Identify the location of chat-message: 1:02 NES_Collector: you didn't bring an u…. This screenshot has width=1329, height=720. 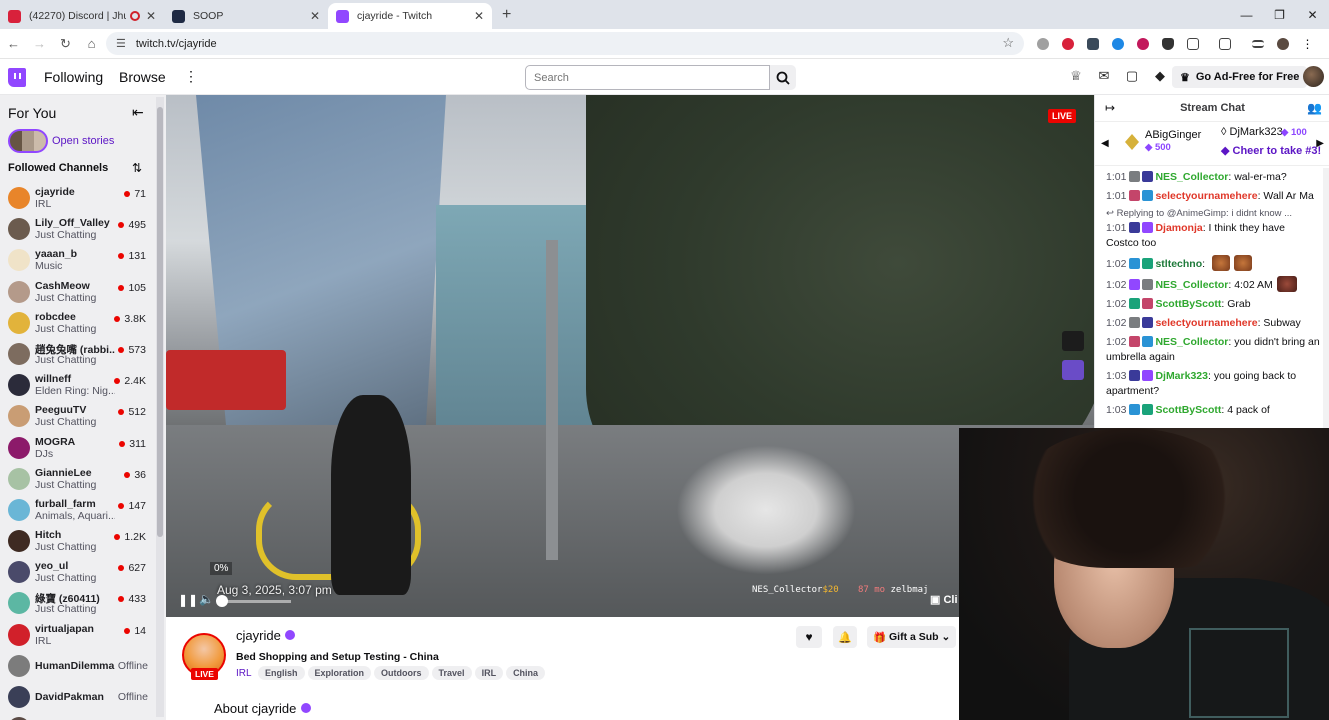
(1212, 350).